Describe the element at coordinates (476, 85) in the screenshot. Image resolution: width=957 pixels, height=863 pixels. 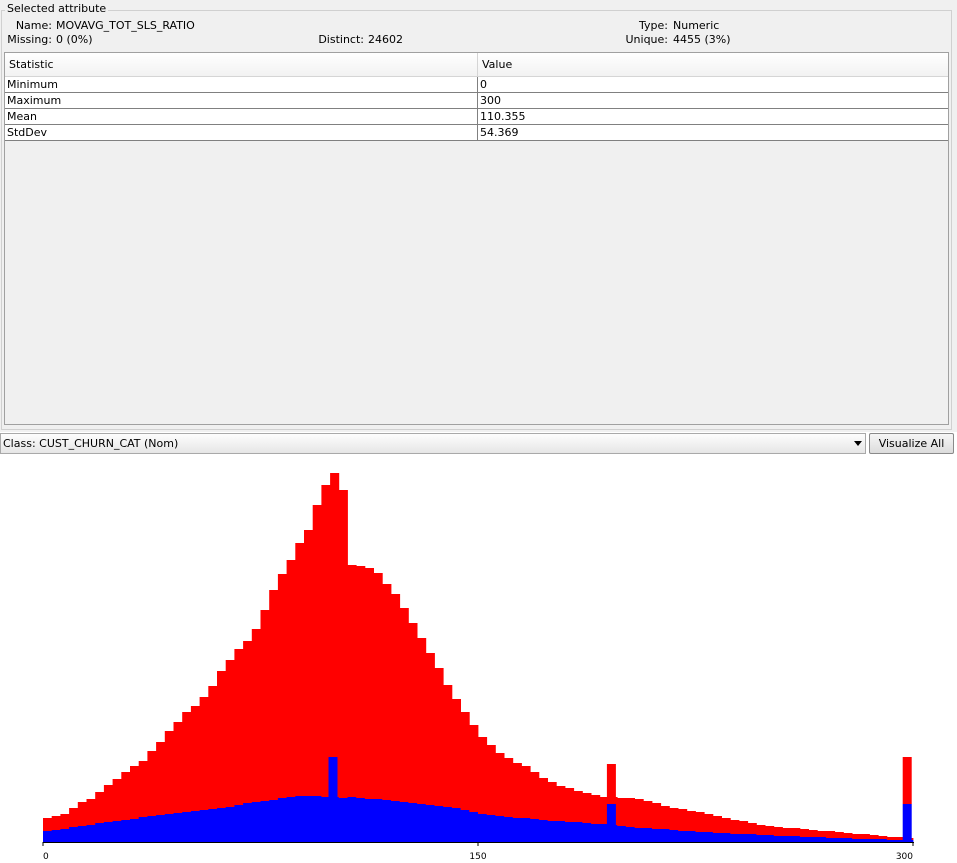
I see `table-row: Minimum 0` at that location.